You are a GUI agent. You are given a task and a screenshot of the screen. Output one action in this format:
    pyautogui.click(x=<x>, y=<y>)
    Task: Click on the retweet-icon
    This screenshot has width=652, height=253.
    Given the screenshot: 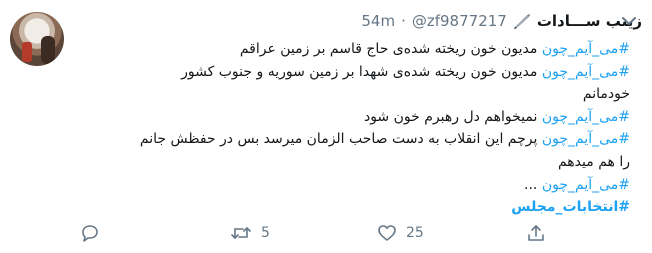 What is the action you would take?
    pyautogui.click(x=241, y=233)
    